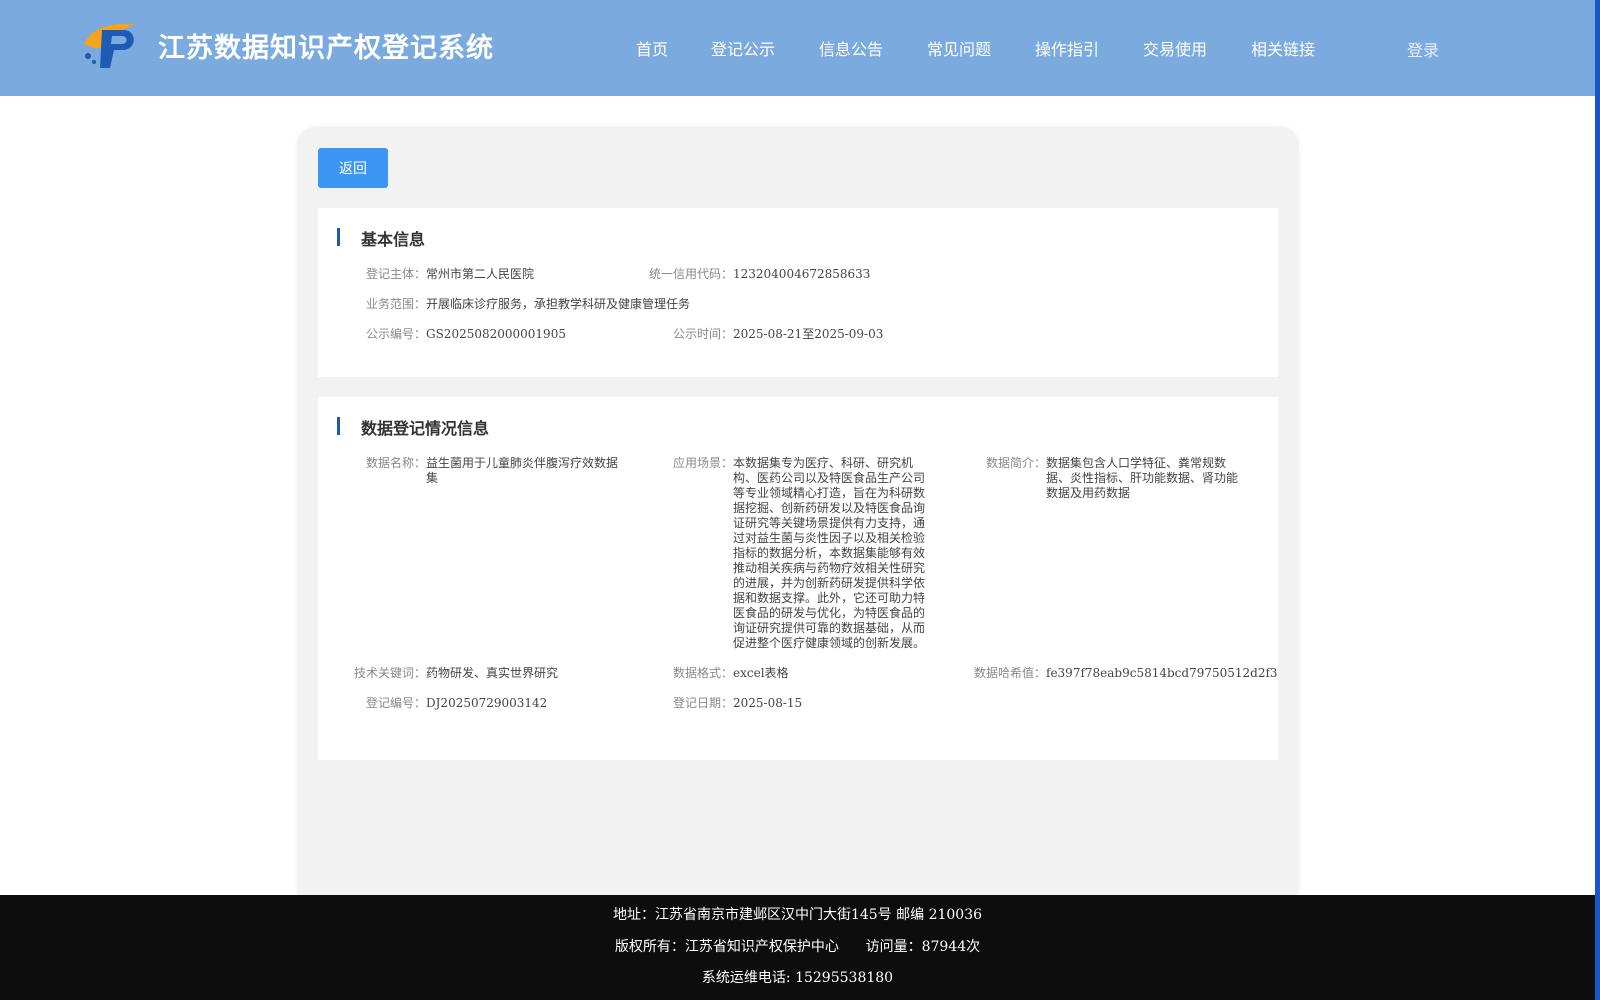  What do you see at coordinates (1015, 463) in the screenshot?
I see `brief-label: 数据简介：` at bounding box center [1015, 463].